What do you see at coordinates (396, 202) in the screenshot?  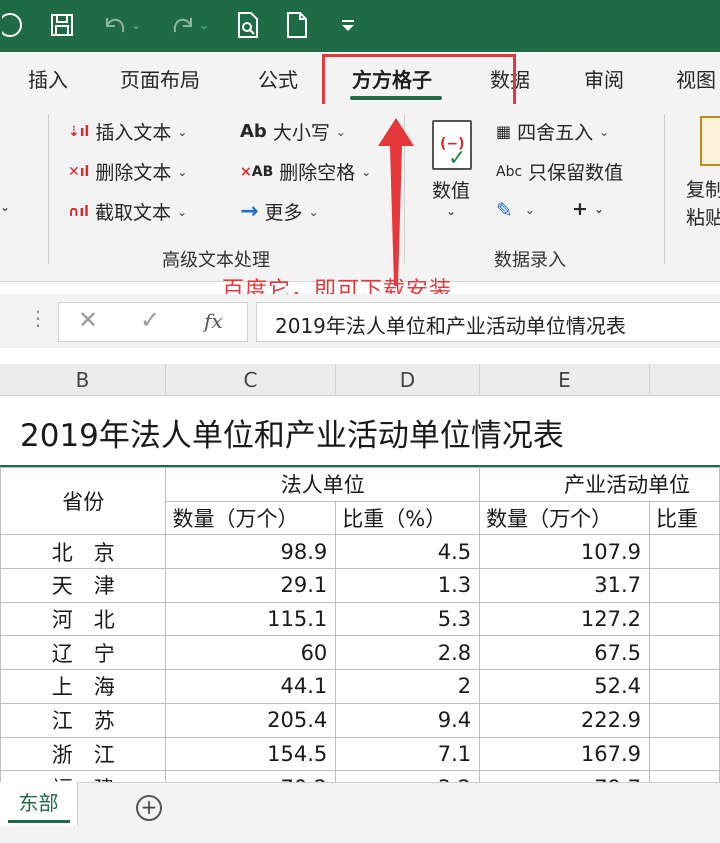 I see `red-arrow-icon` at bounding box center [396, 202].